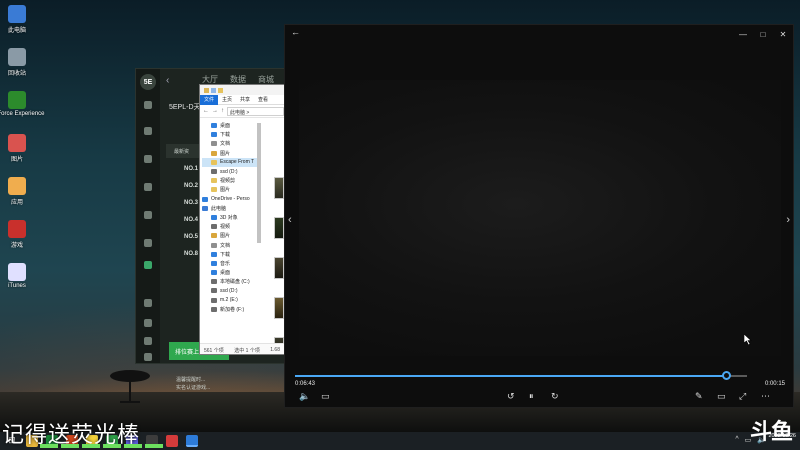  Describe the element at coordinates (263, 100) in the screenshot. I see `ribbon-tab-view: 查看` at that location.